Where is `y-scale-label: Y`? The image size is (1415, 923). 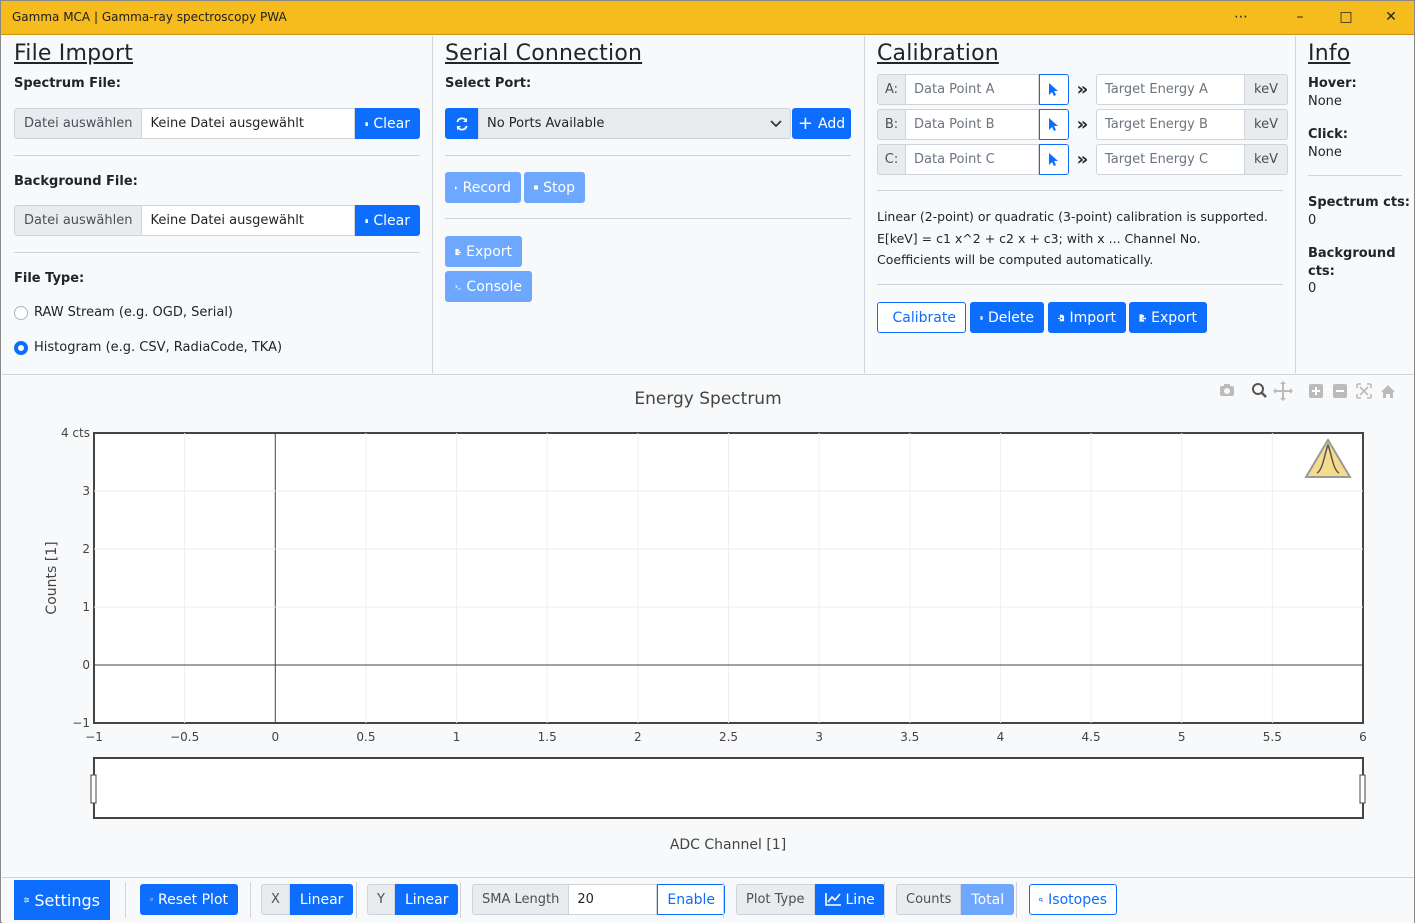
y-scale-label: Y is located at coordinates (381, 899).